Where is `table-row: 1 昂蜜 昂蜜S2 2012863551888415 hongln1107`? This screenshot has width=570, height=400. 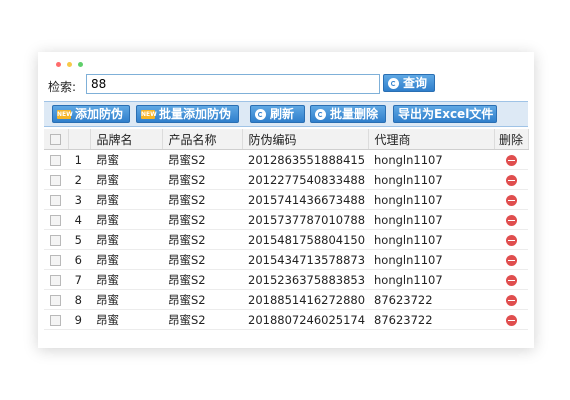 table-row: 1 昂蜜 昂蜜S2 2012863551888415 hongln1107 is located at coordinates (286, 159).